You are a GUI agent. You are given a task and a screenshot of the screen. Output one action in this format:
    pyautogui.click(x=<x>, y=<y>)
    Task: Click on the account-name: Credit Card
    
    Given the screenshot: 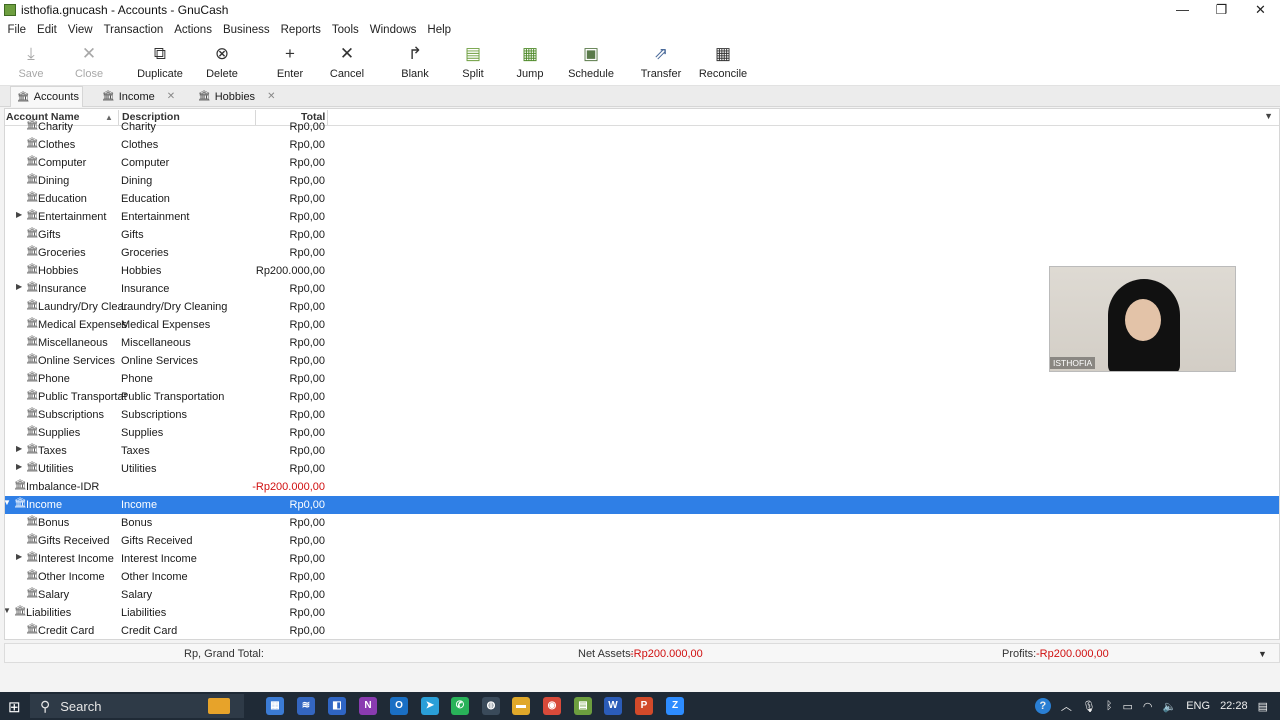 What is the action you would take?
    pyautogui.click(x=66, y=631)
    